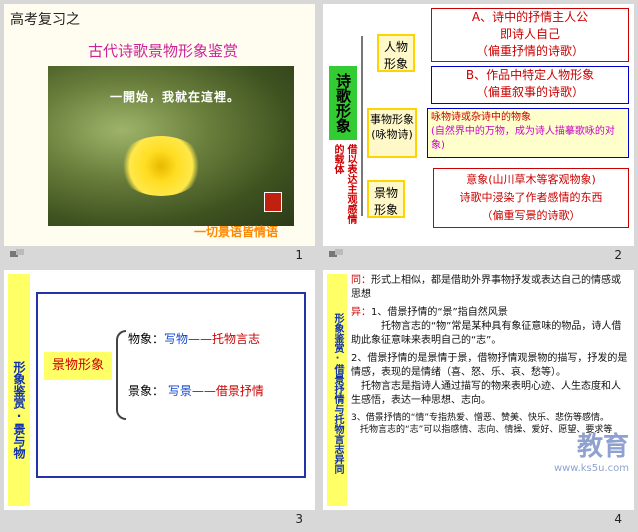 The width and height of the screenshot is (638, 532). I want to click on slide-number: 3, so click(299, 519).